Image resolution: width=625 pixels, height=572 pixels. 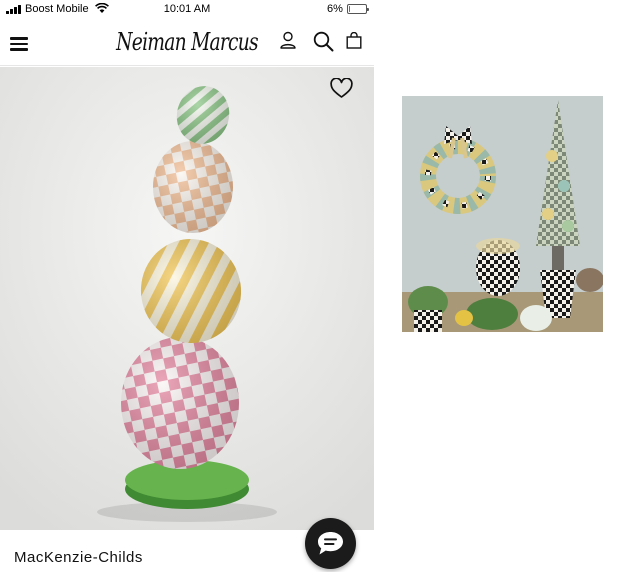 What do you see at coordinates (354, 40) in the screenshot?
I see `shopping-bag-icon` at bounding box center [354, 40].